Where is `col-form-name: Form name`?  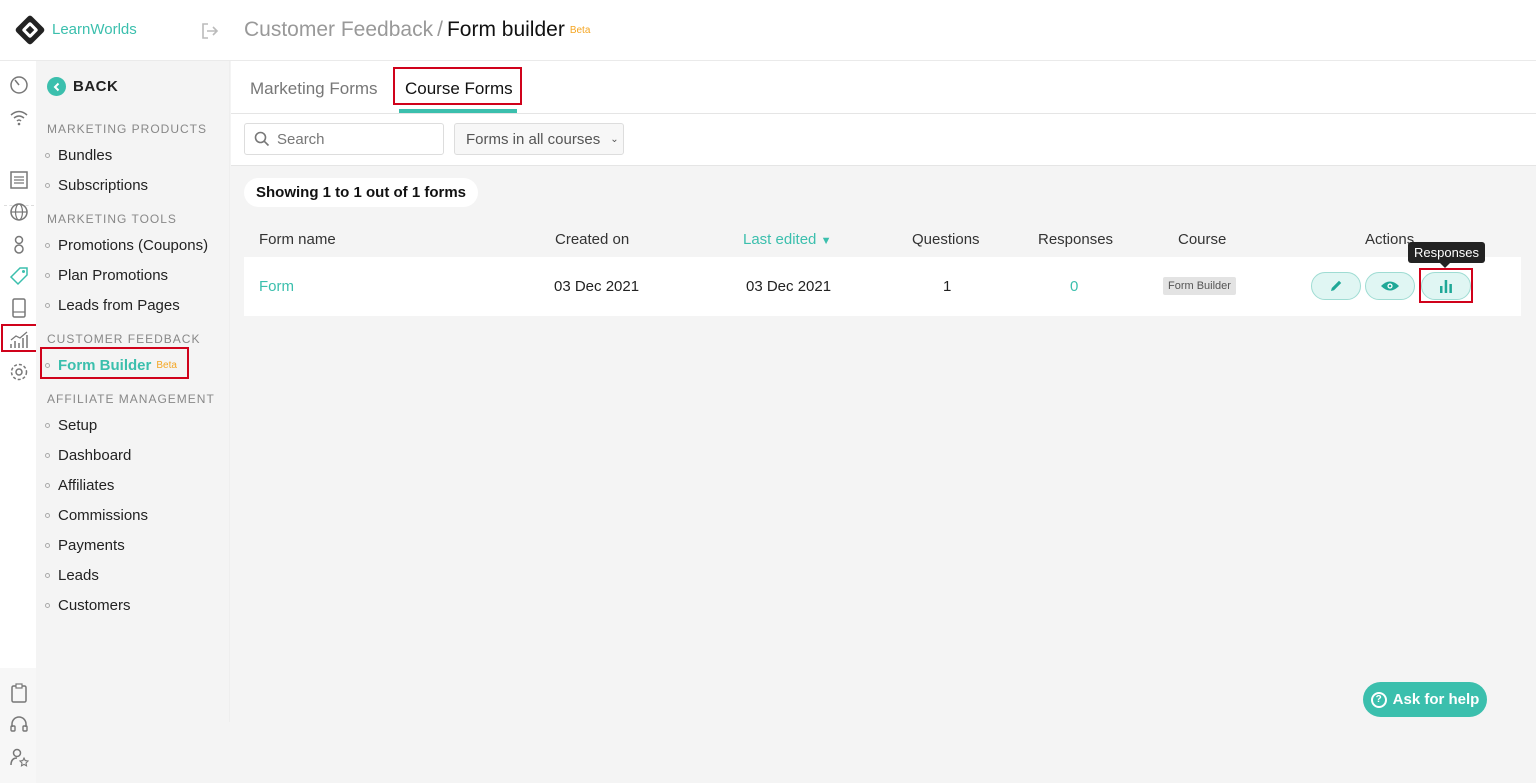
col-form-name: Form name is located at coordinates (297, 239).